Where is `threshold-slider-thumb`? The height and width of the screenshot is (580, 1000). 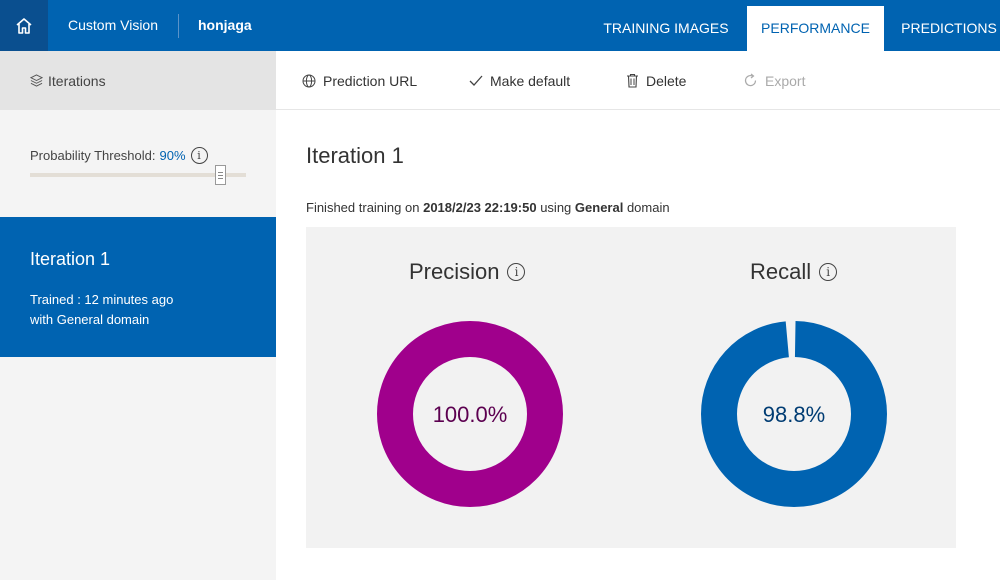
threshold-slider-thumb is located at coordinates (220, 175).